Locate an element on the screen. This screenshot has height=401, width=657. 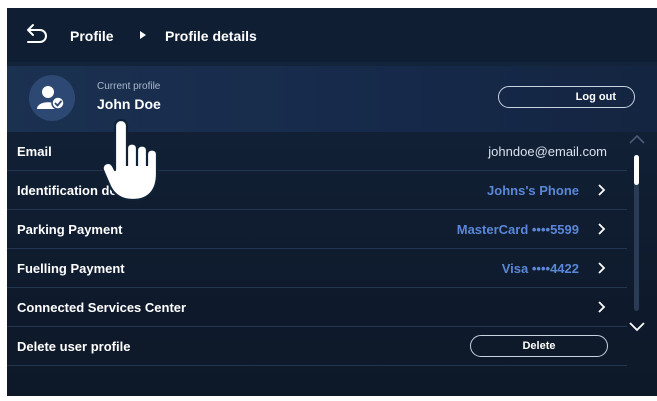
profile-name: John Doe is located at coordinates (129, 104).